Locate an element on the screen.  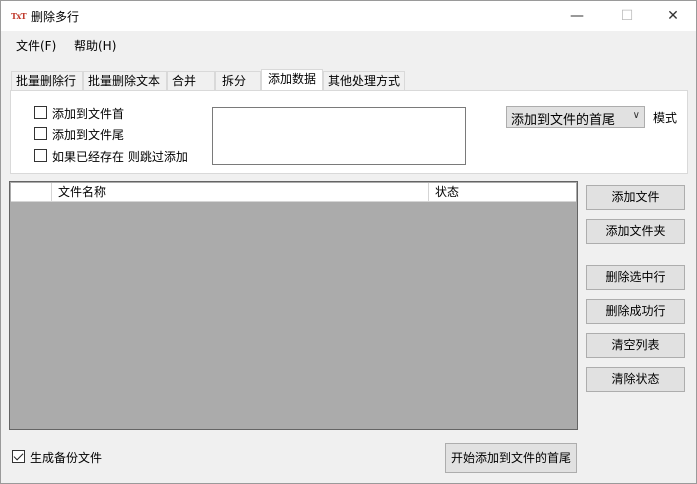
column-index is located at coordinates (31, 192).